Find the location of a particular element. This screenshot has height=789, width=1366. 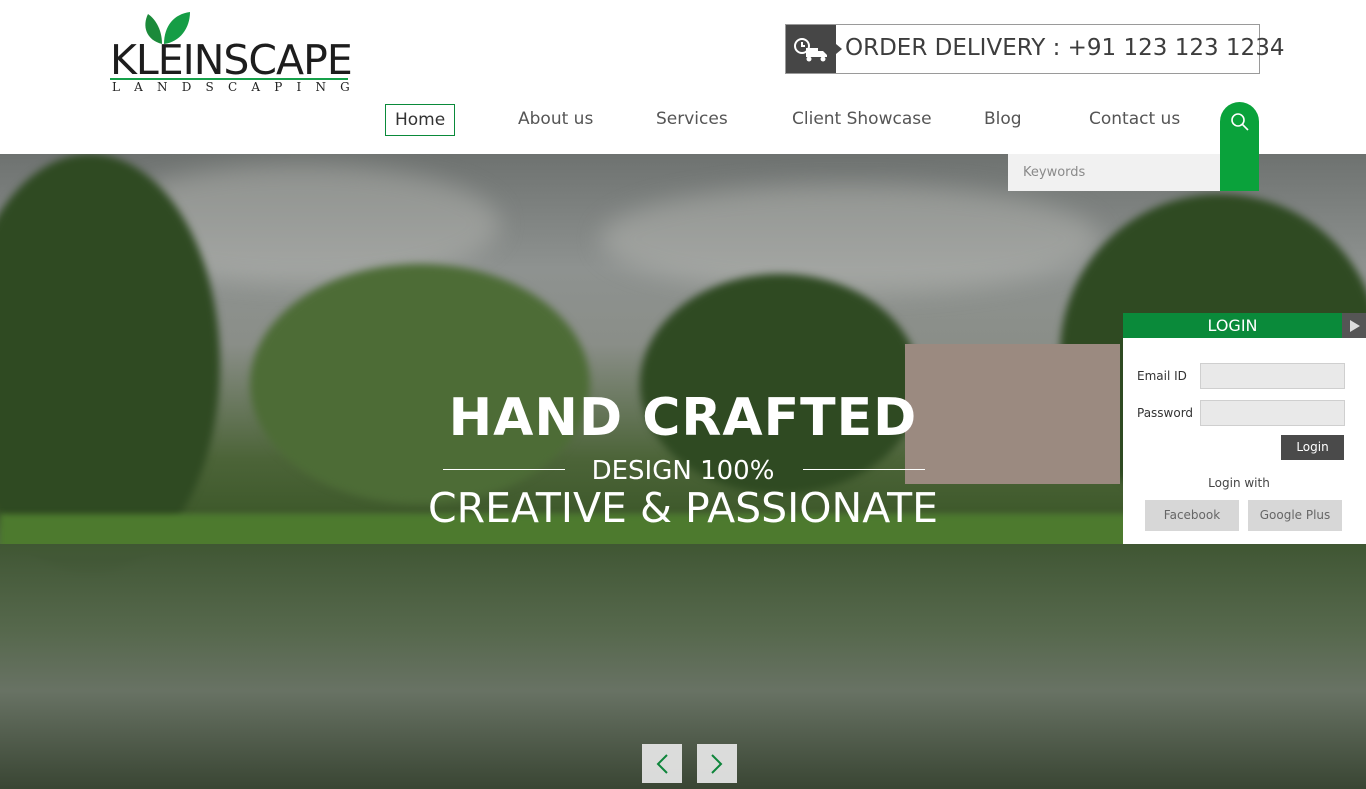

nav-blog: Blog is located at coordinates (1003, 119).